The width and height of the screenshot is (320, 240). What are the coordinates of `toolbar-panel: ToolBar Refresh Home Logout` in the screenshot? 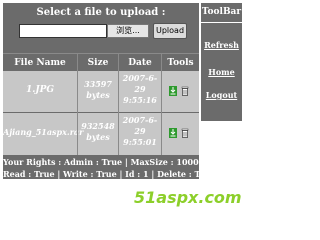 It's located at (221, 62).